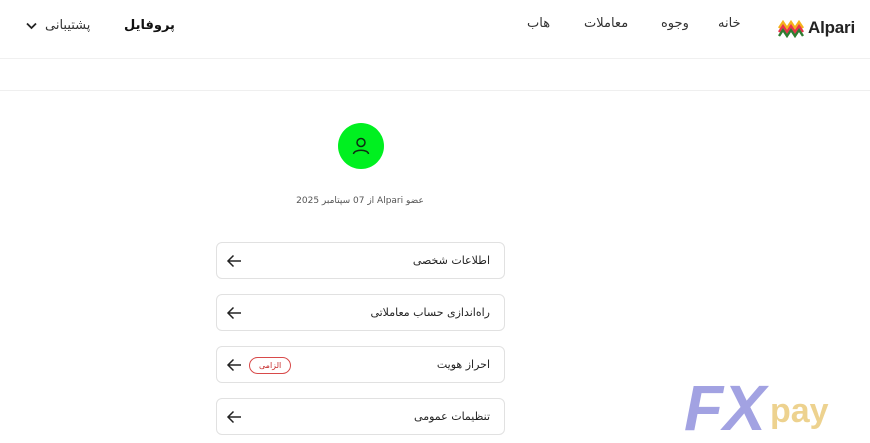  Describe the element at coordinates (270, 365) in the screenshot. I see `required-badge: الزامی` at that location.